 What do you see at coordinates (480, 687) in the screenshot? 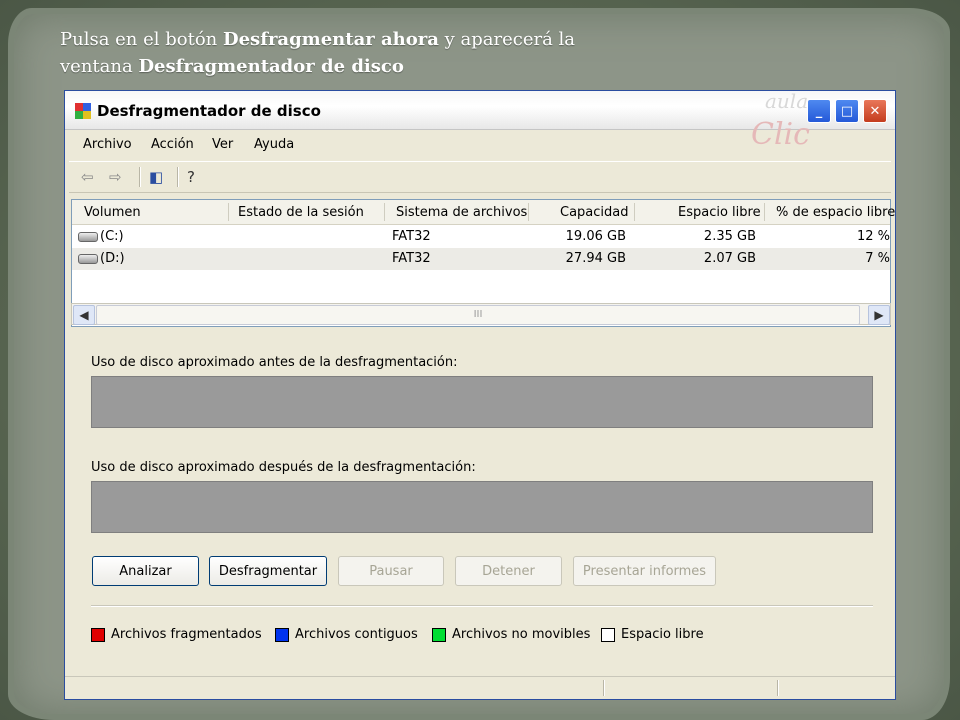
I see `status-bar` at bounding box center [480, 687].